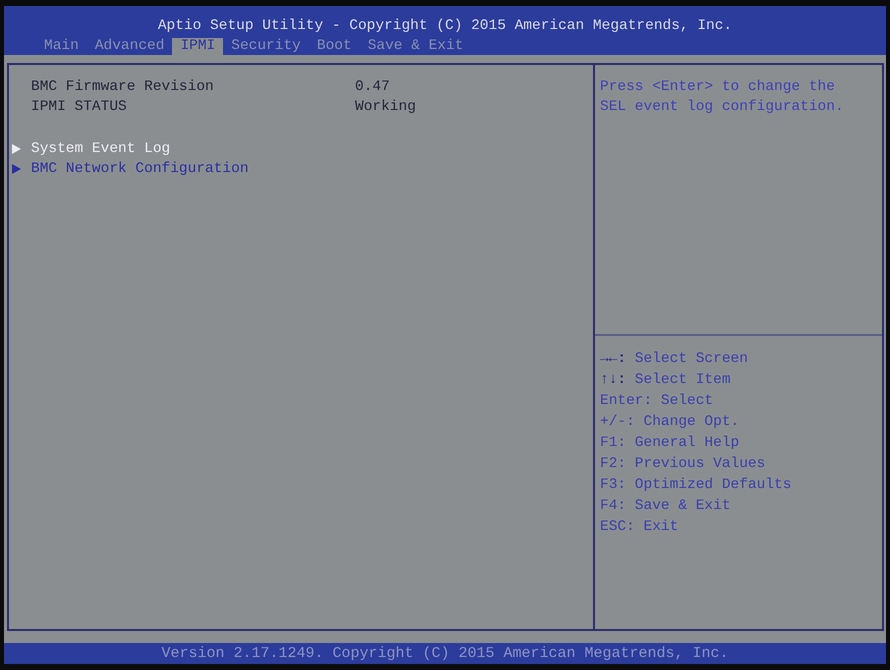 This screenshot has width=890, height=670. Describe the element at coordinates (666, 380) in the screenshot. I see `key-hint: ↑↓: Select Item` at that location.